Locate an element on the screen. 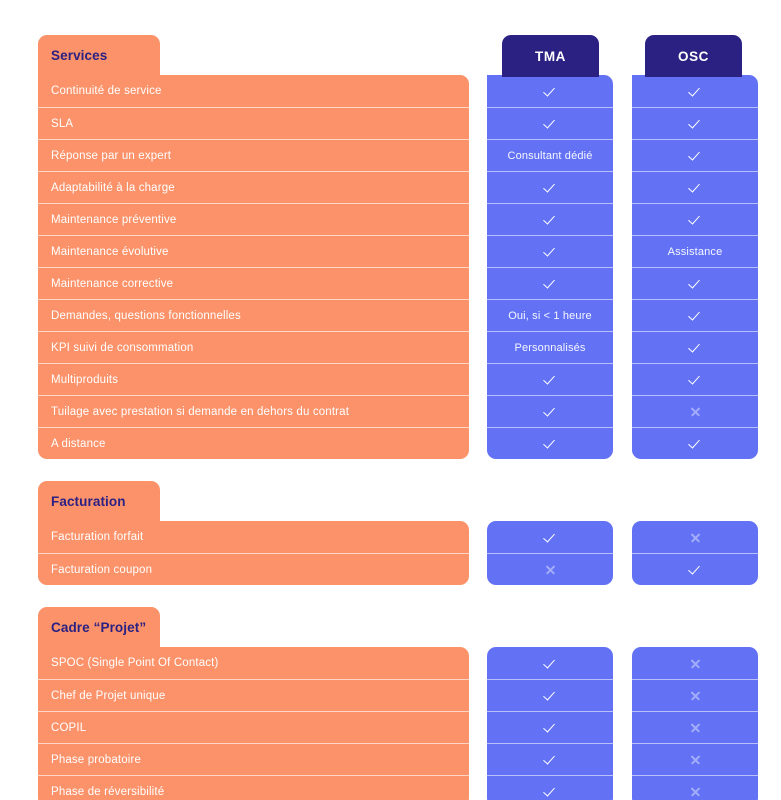  table-row: Demandes, questions fonctionnelles is located at coordinates (253, 315).